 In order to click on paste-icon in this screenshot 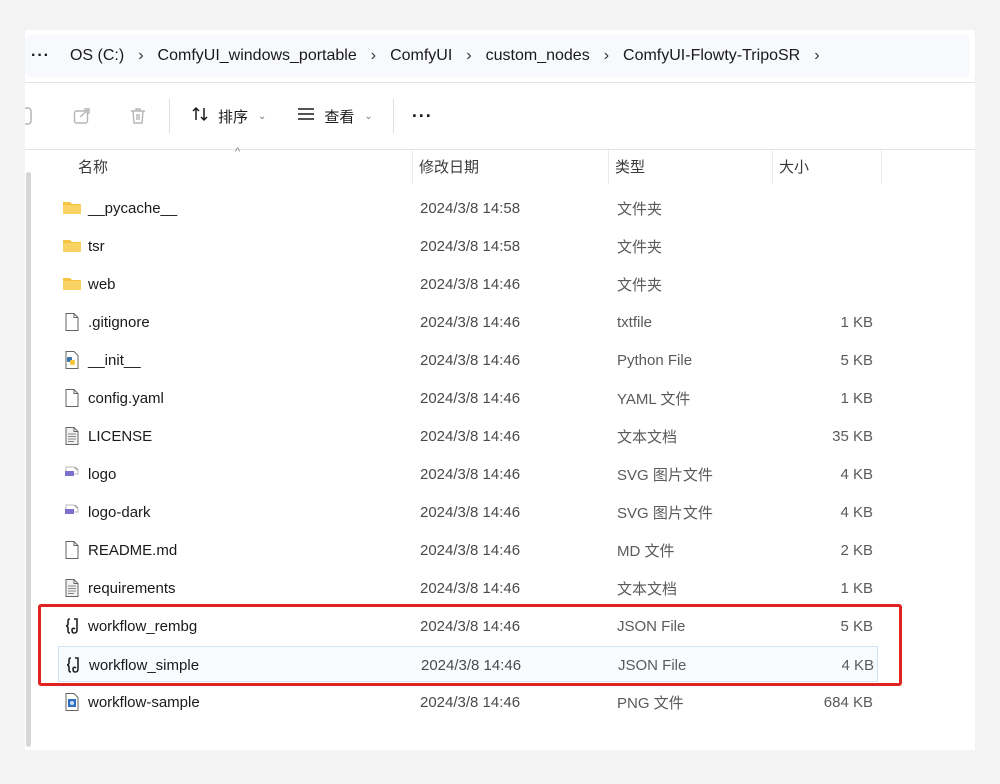, I will do `click(29, 116)`.